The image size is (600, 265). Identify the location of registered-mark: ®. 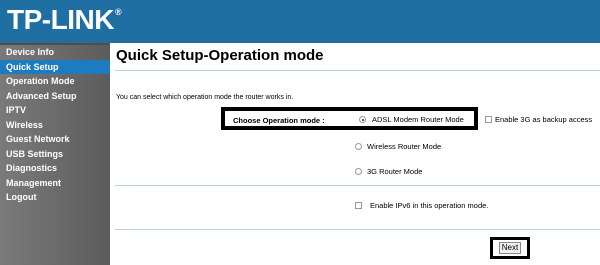
(118, 12).